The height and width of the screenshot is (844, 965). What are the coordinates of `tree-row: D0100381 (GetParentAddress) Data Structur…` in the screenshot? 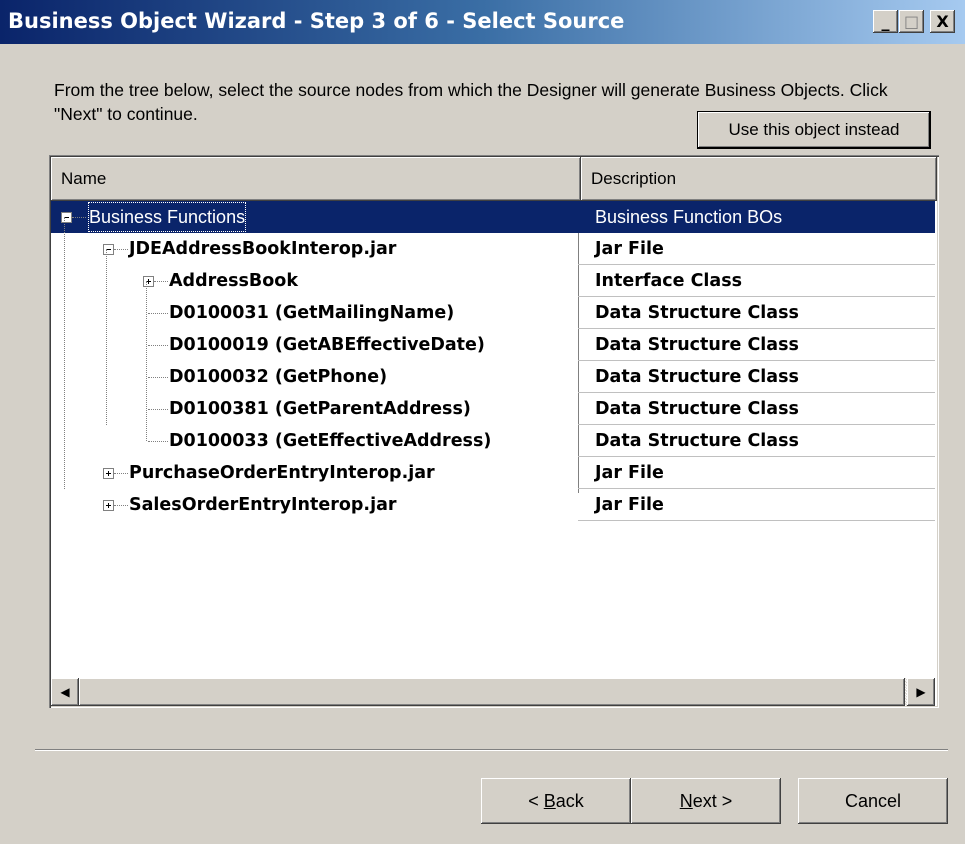 It's located at (493, 409).